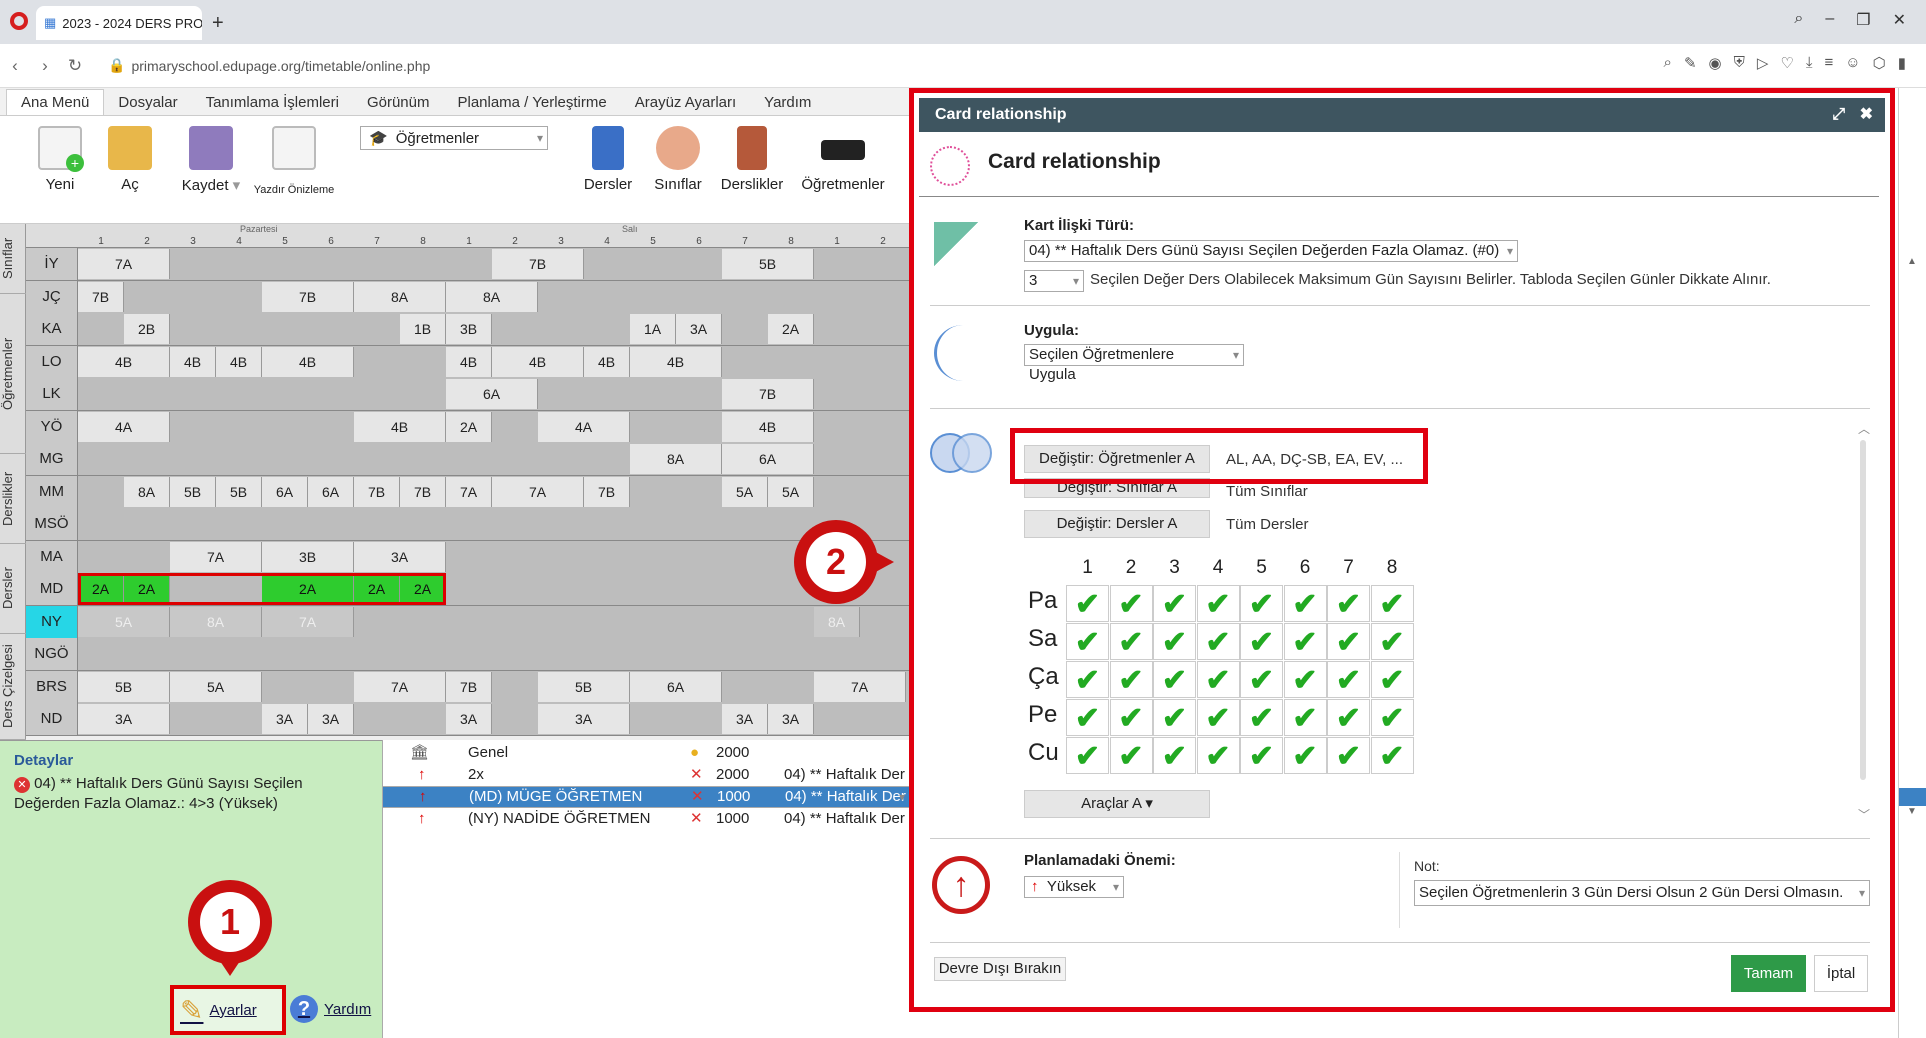 The width and height of the screenshot is (1926, 1038). What do you see at coordinates (218, 23) in the screenshot?
I see `new-tab-button: +` at bounding box center [218, 23].